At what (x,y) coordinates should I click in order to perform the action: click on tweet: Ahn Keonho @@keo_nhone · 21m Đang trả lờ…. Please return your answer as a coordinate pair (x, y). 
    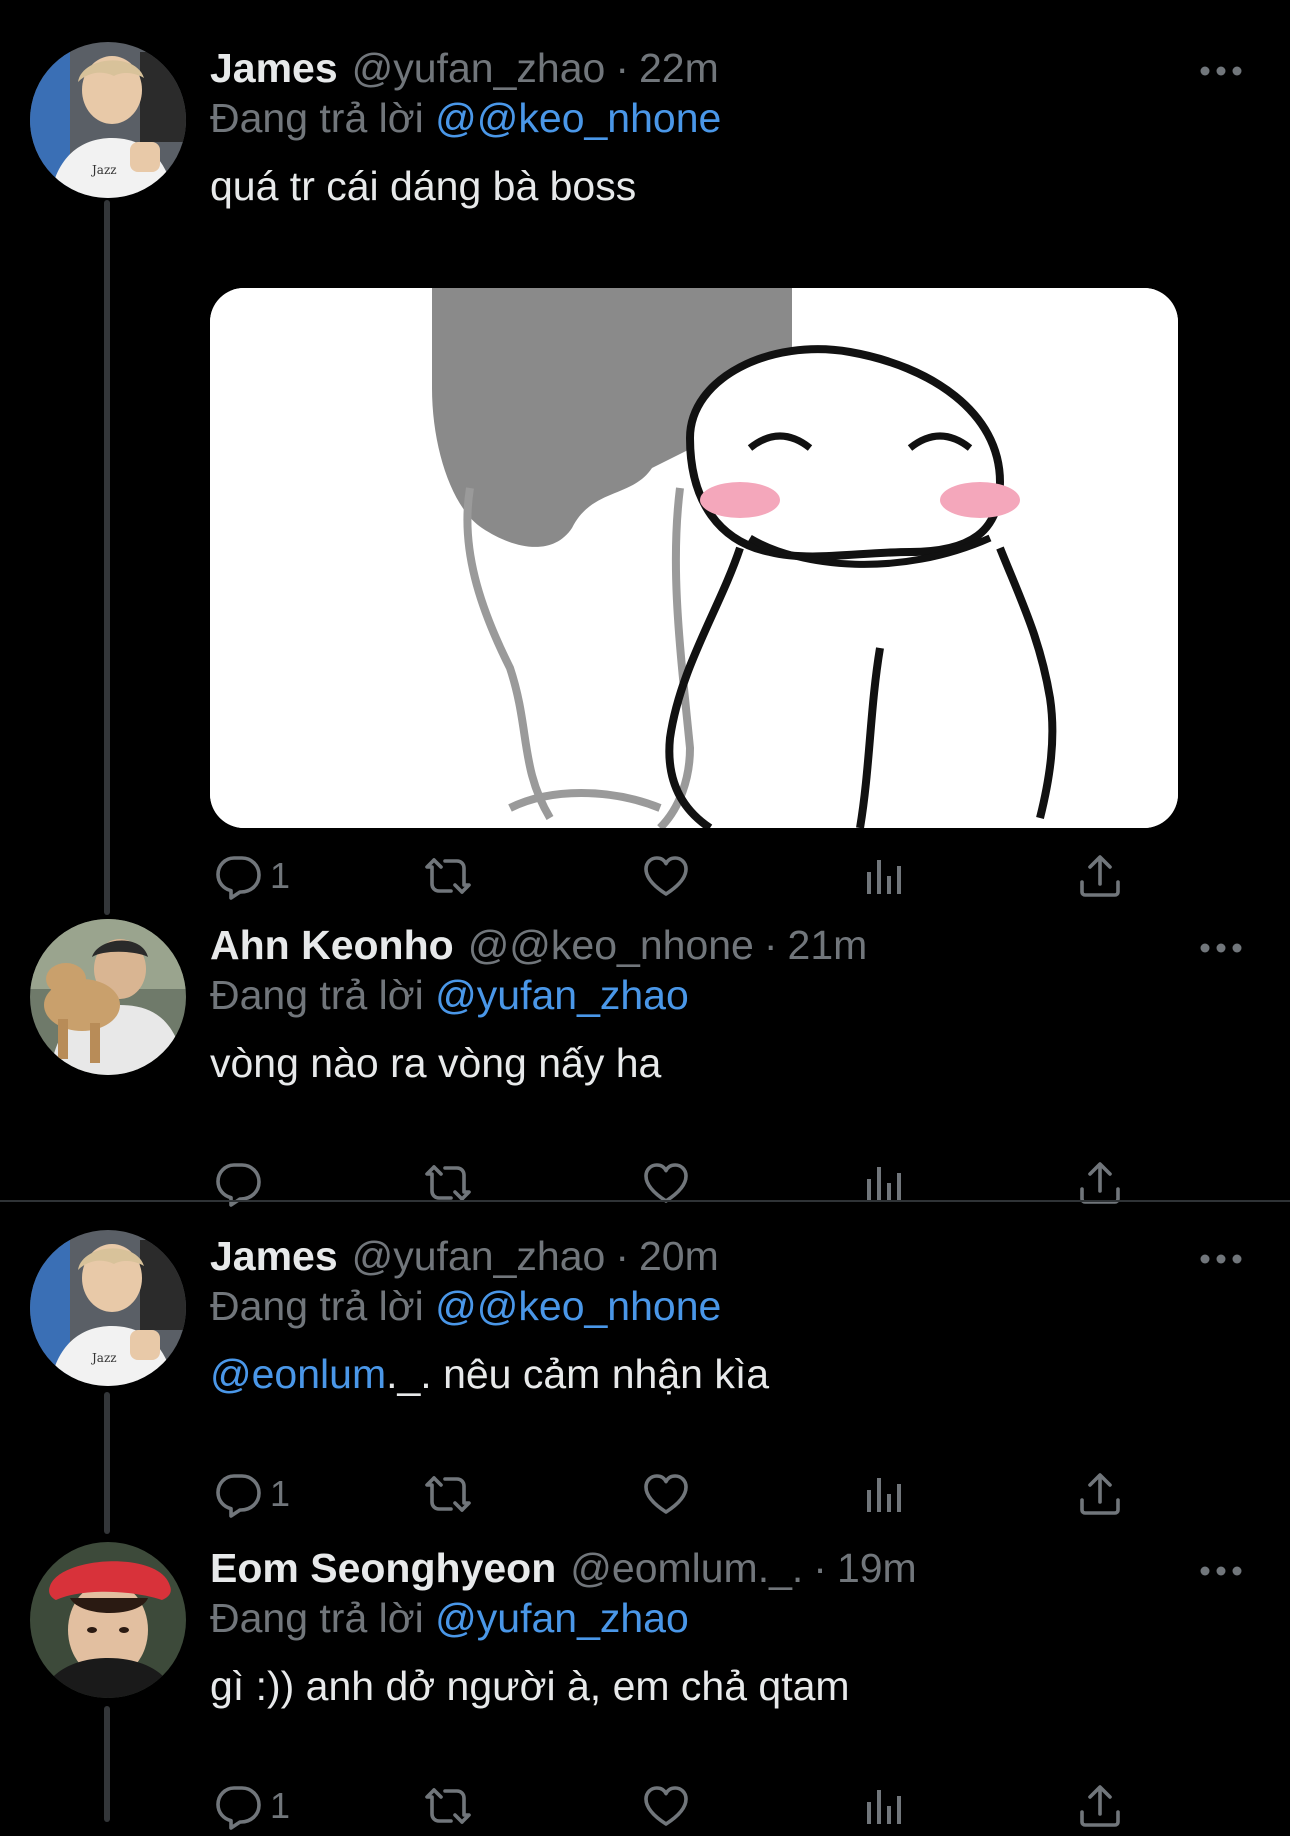
    Looking at the image, I should click on (645, 1050).